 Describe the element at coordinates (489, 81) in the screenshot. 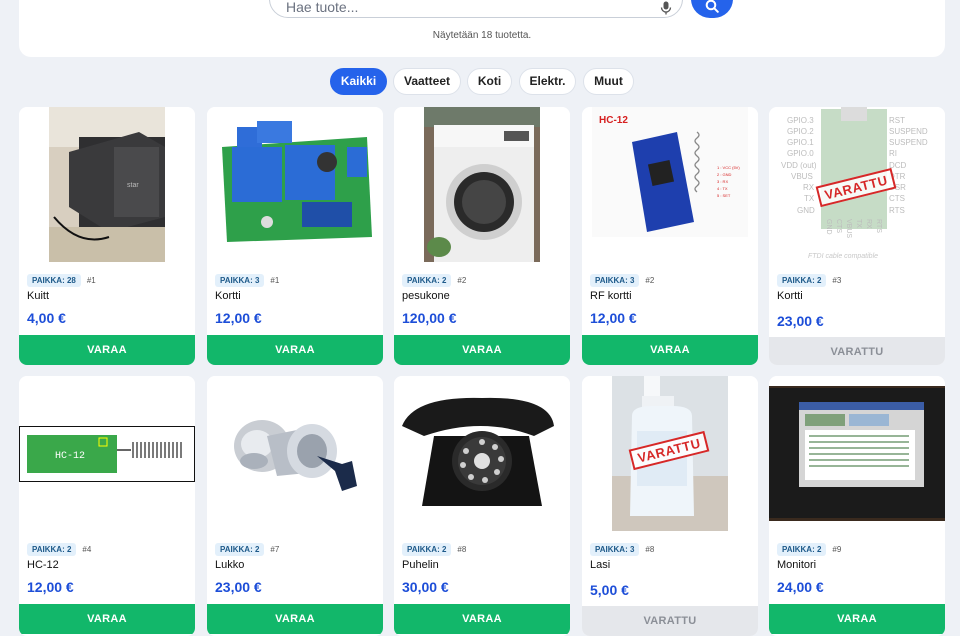

I see `filter-koti: Koti` at that location.